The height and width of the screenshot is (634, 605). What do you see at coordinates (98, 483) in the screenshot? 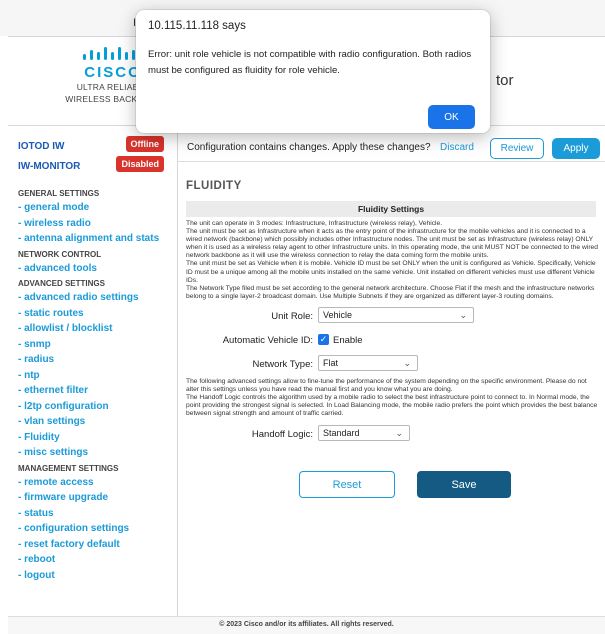
I see `nav-link-remote-access: - remote access` at bounding box center [98, 483].